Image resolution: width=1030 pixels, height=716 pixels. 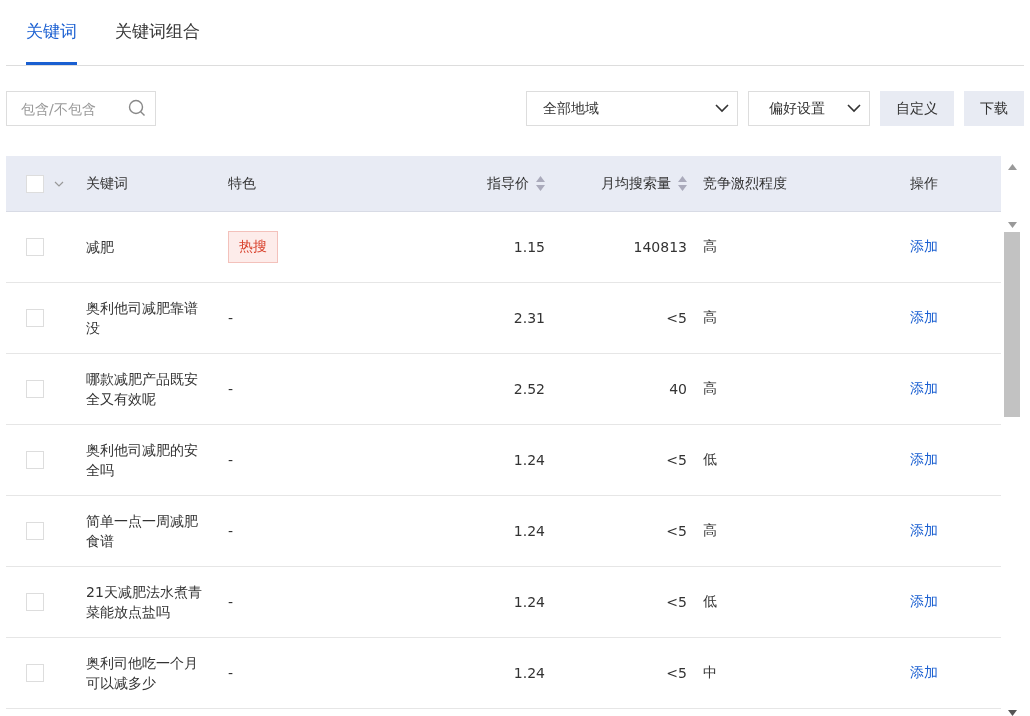 I want to click on tab: 关键词组合, so click(x=157, y=32).